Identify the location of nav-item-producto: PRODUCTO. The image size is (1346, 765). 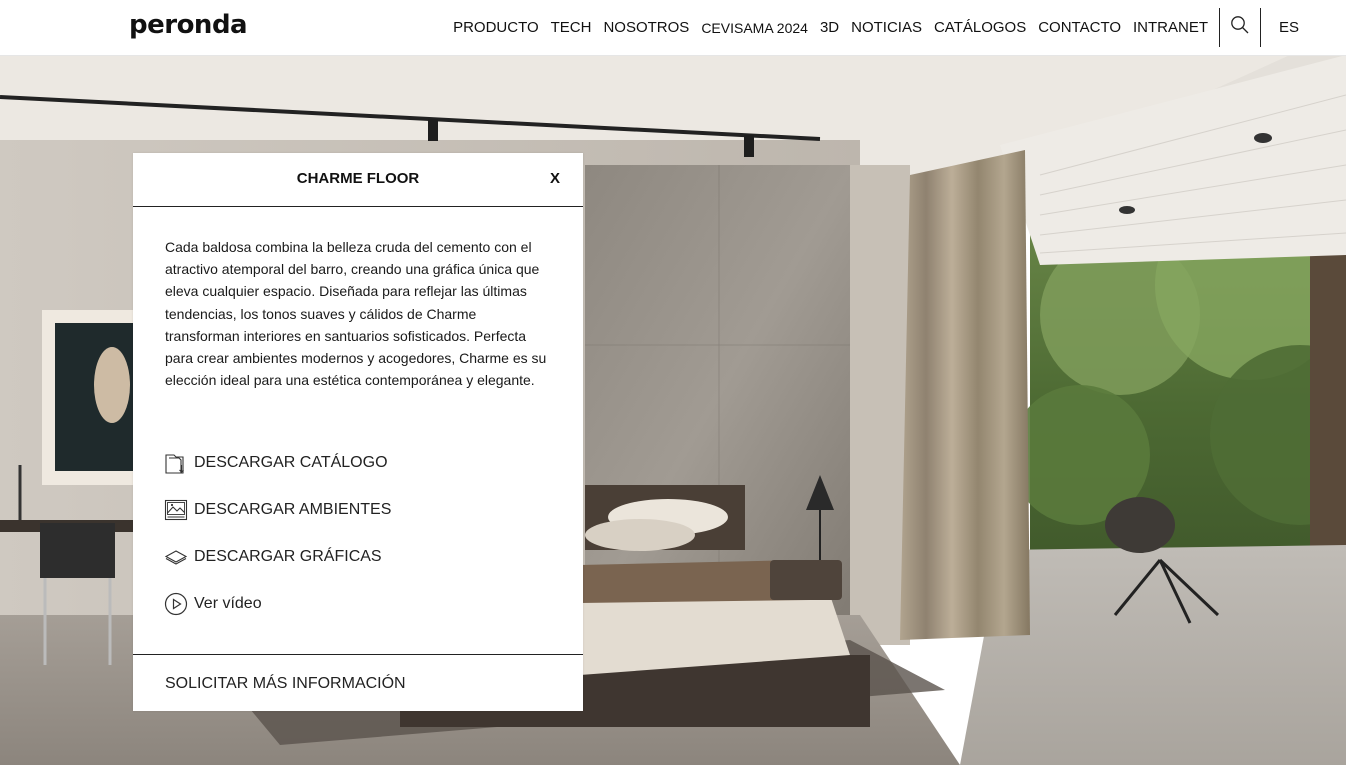
(496, 27).